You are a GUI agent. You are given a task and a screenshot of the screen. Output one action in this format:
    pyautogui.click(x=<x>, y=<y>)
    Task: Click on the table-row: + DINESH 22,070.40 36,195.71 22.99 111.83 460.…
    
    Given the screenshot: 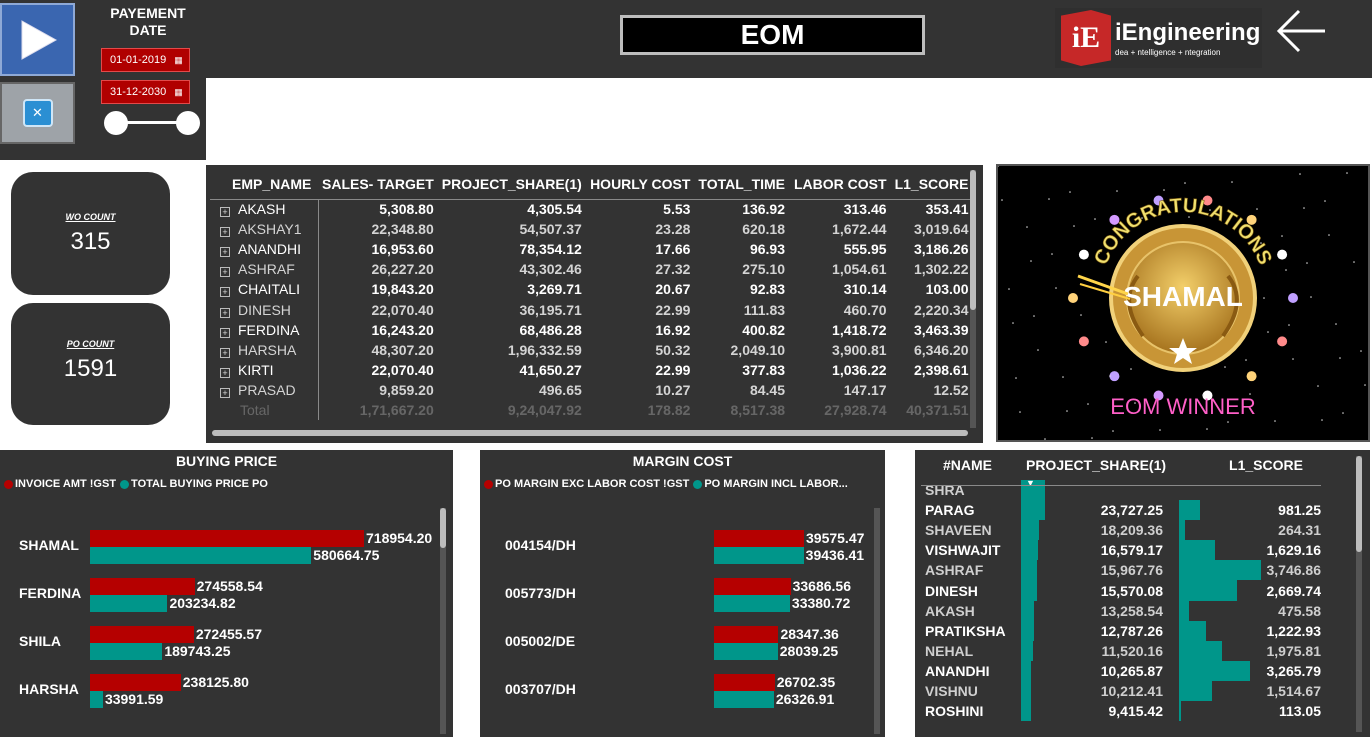 What is the action you would take?
    pyautogui.click(x=591, y=309)
    